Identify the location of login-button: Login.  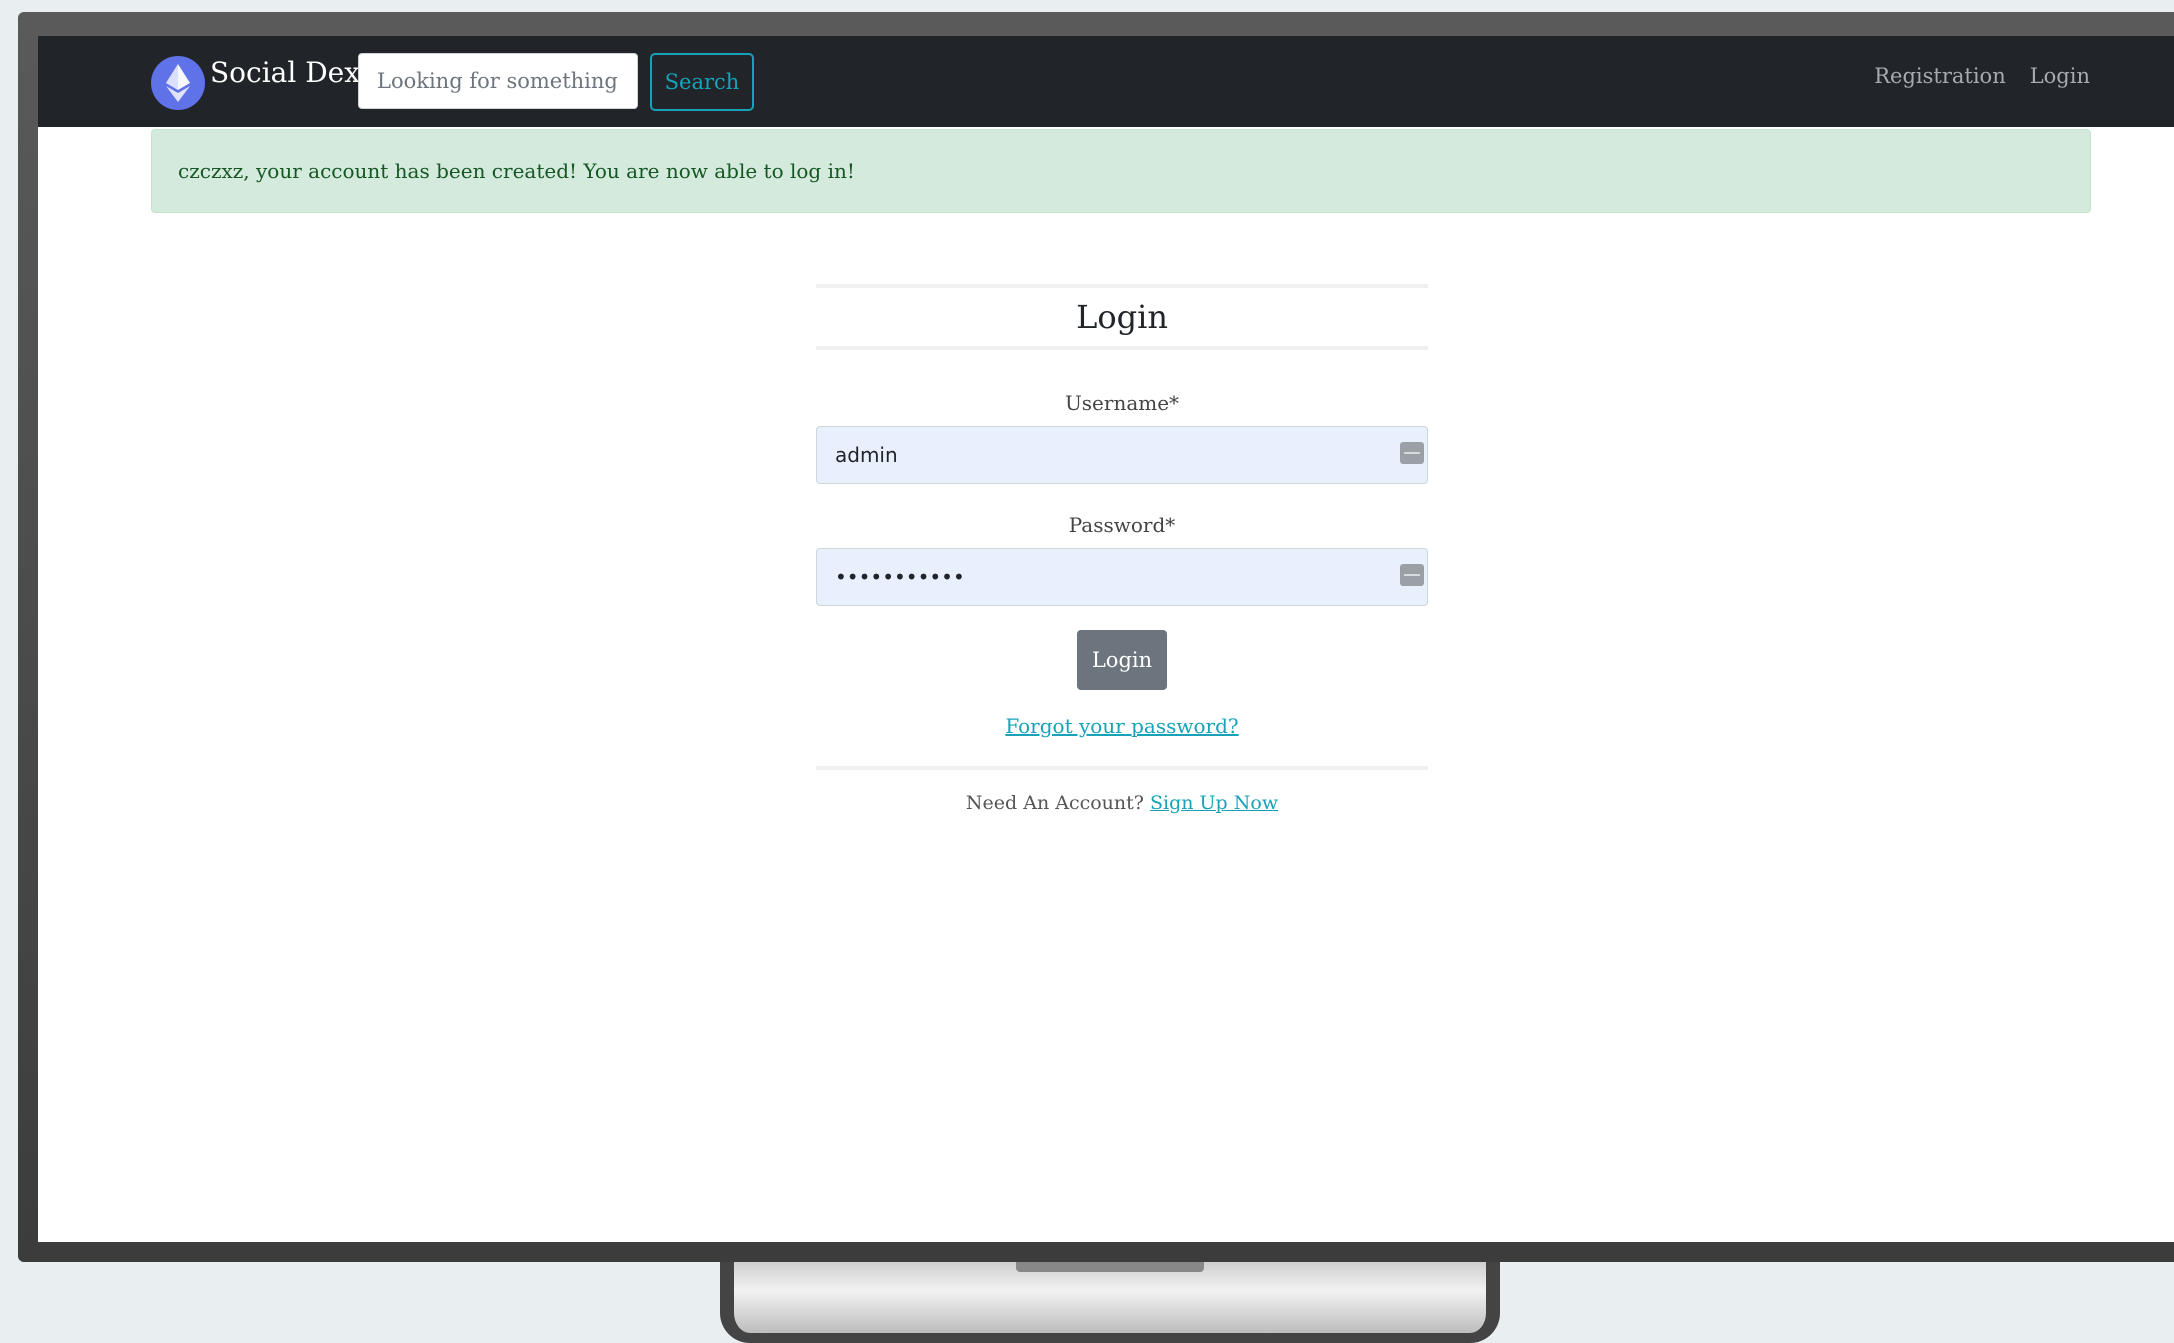
(1122, 660).